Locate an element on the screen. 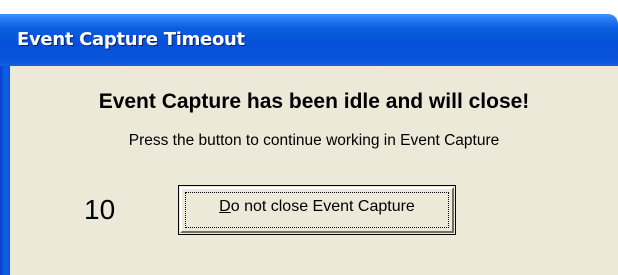 The height and width of the screenshot is (275, 618). button-mnemonic: D is located at coordinates (225, 206).